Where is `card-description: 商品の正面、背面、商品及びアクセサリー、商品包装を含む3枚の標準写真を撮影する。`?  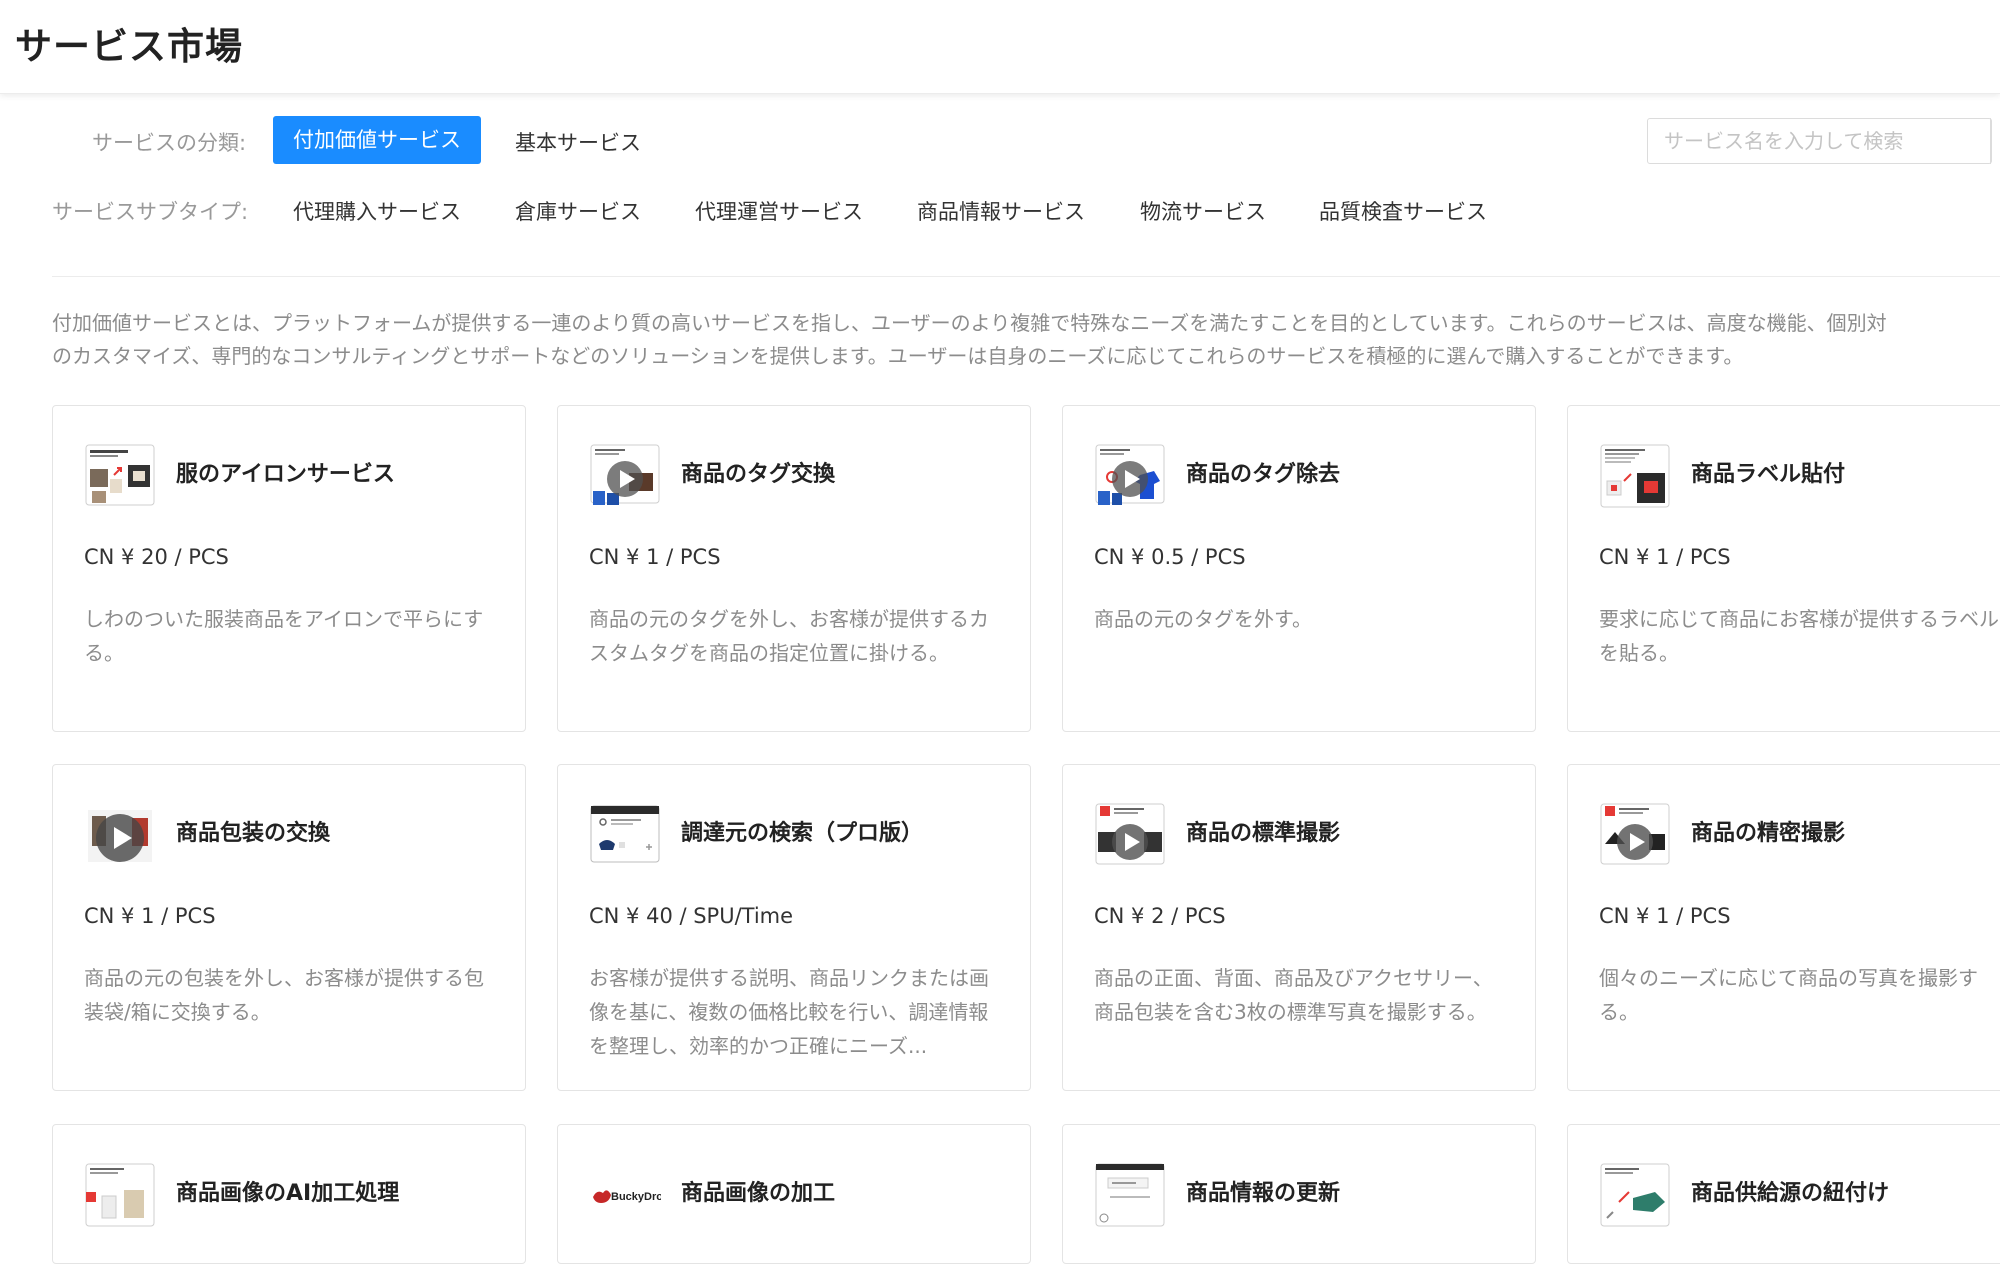 card-description: 商品の正面、背面、商品及びアクセサリー、商品包装を含む3枚の標準写真を撮影する。 is located at coordinates (1293, 995).